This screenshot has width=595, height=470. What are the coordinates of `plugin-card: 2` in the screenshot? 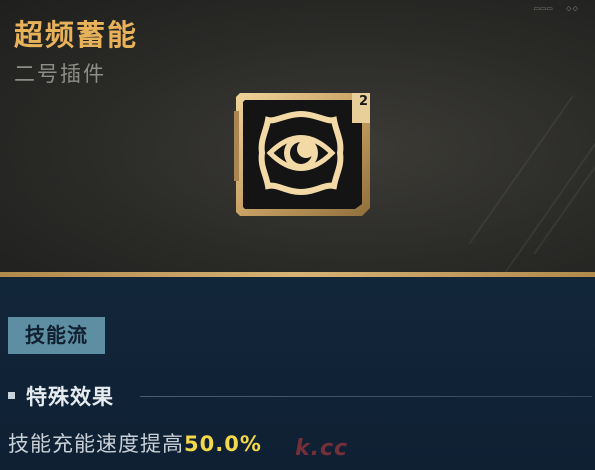 It's located at (303, 154).